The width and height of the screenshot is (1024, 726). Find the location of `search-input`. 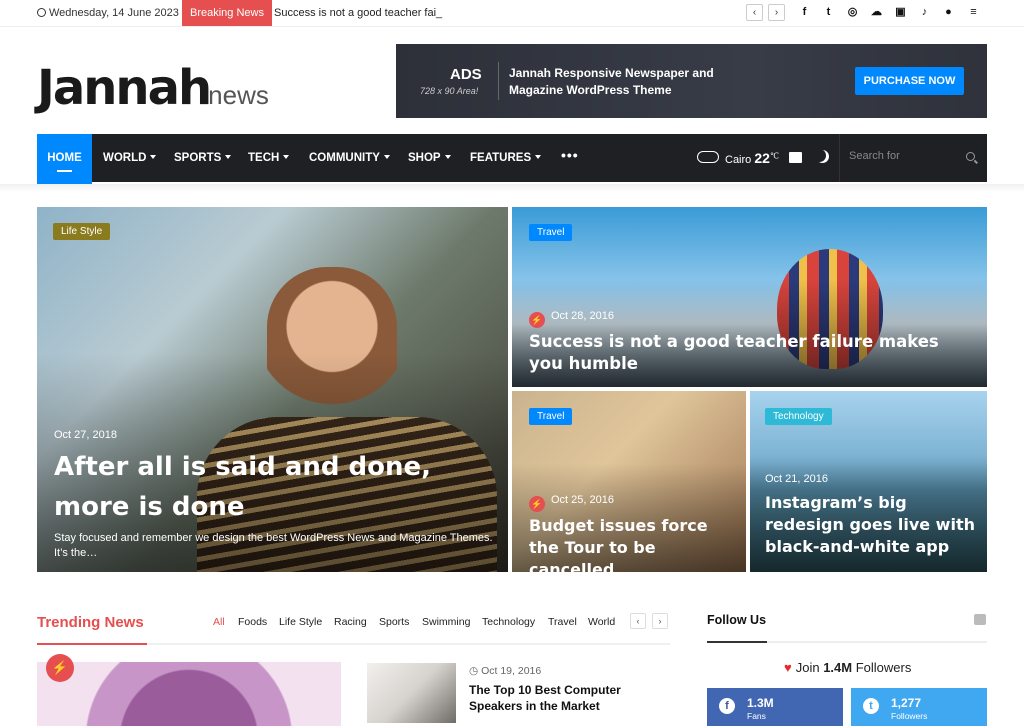

search-input is located at coordinates (904, 156).